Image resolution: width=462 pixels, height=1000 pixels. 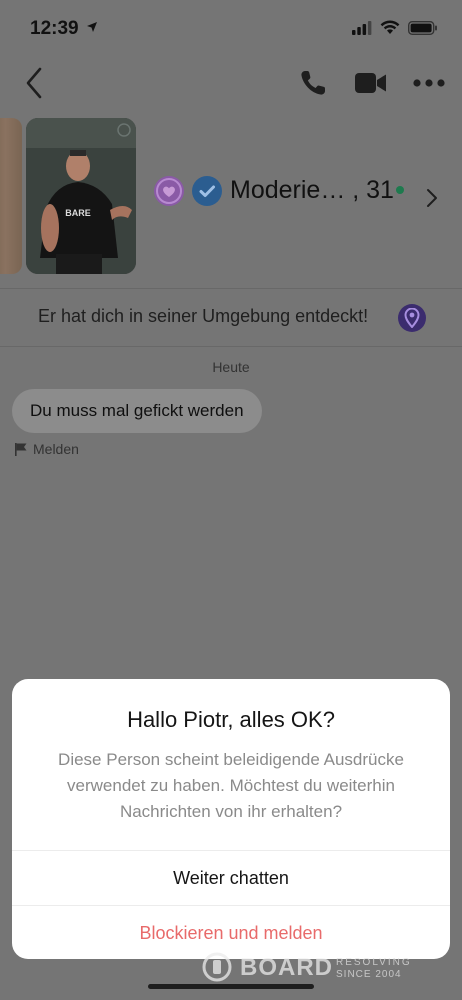 What do you see at coordinates (81, 196) in the screenshot?
I see `profile-photo: BARE` at bounding box center [81, 196].